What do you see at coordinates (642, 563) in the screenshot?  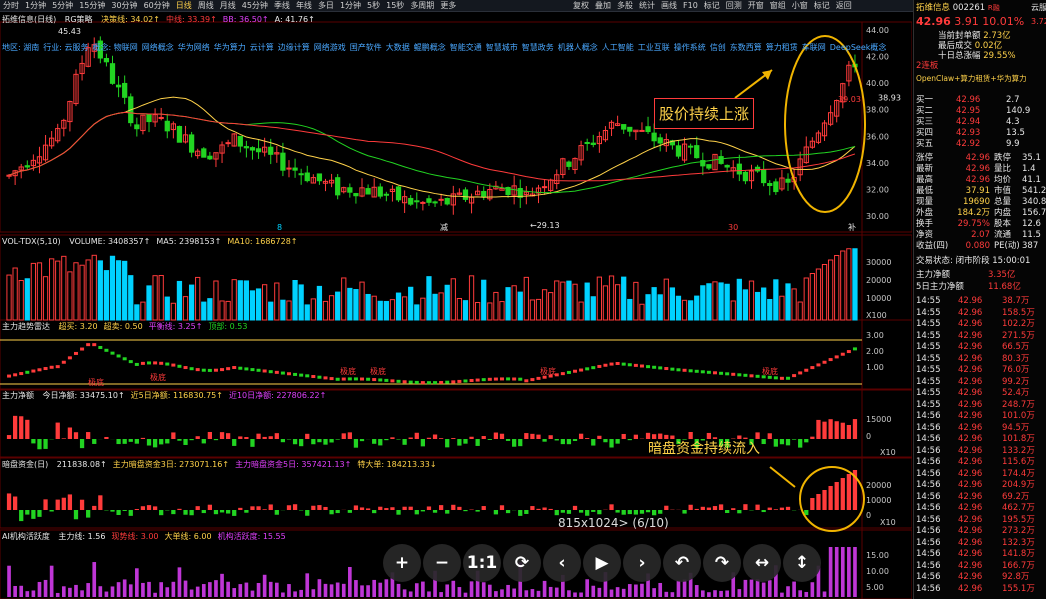 I see `viewer-button: ›` at bounding box center [642, 563].